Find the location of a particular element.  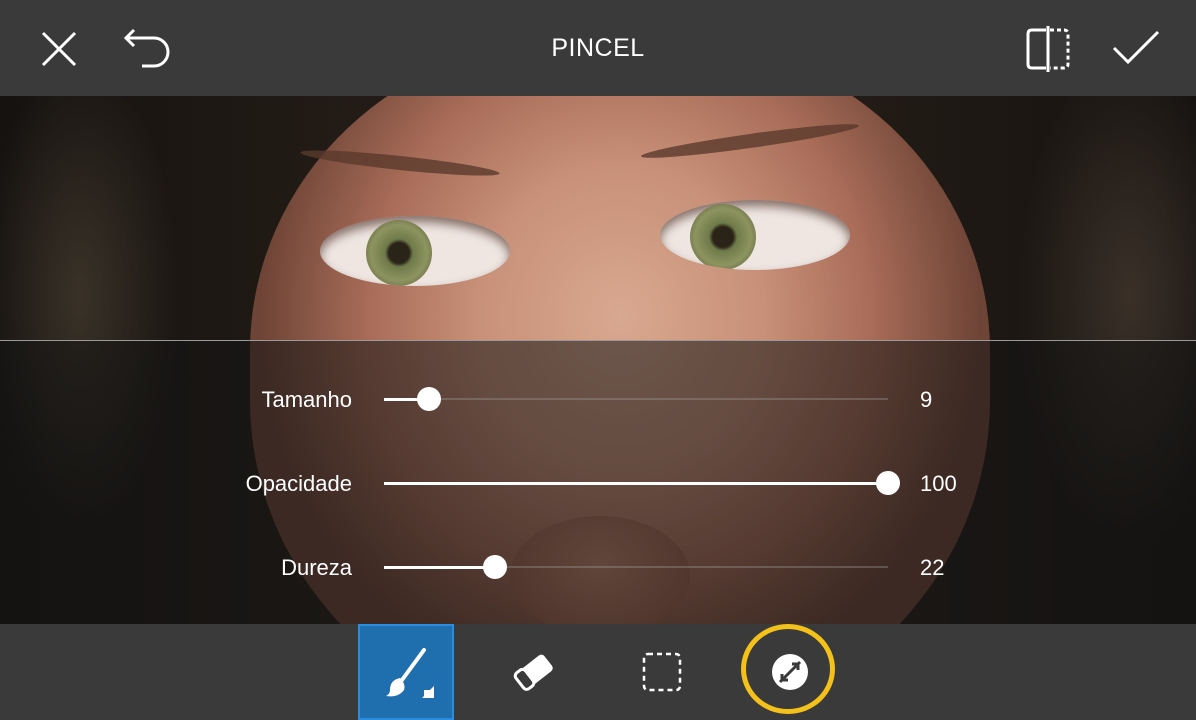

dashed-square-icon is located at coordinates (662, 674).